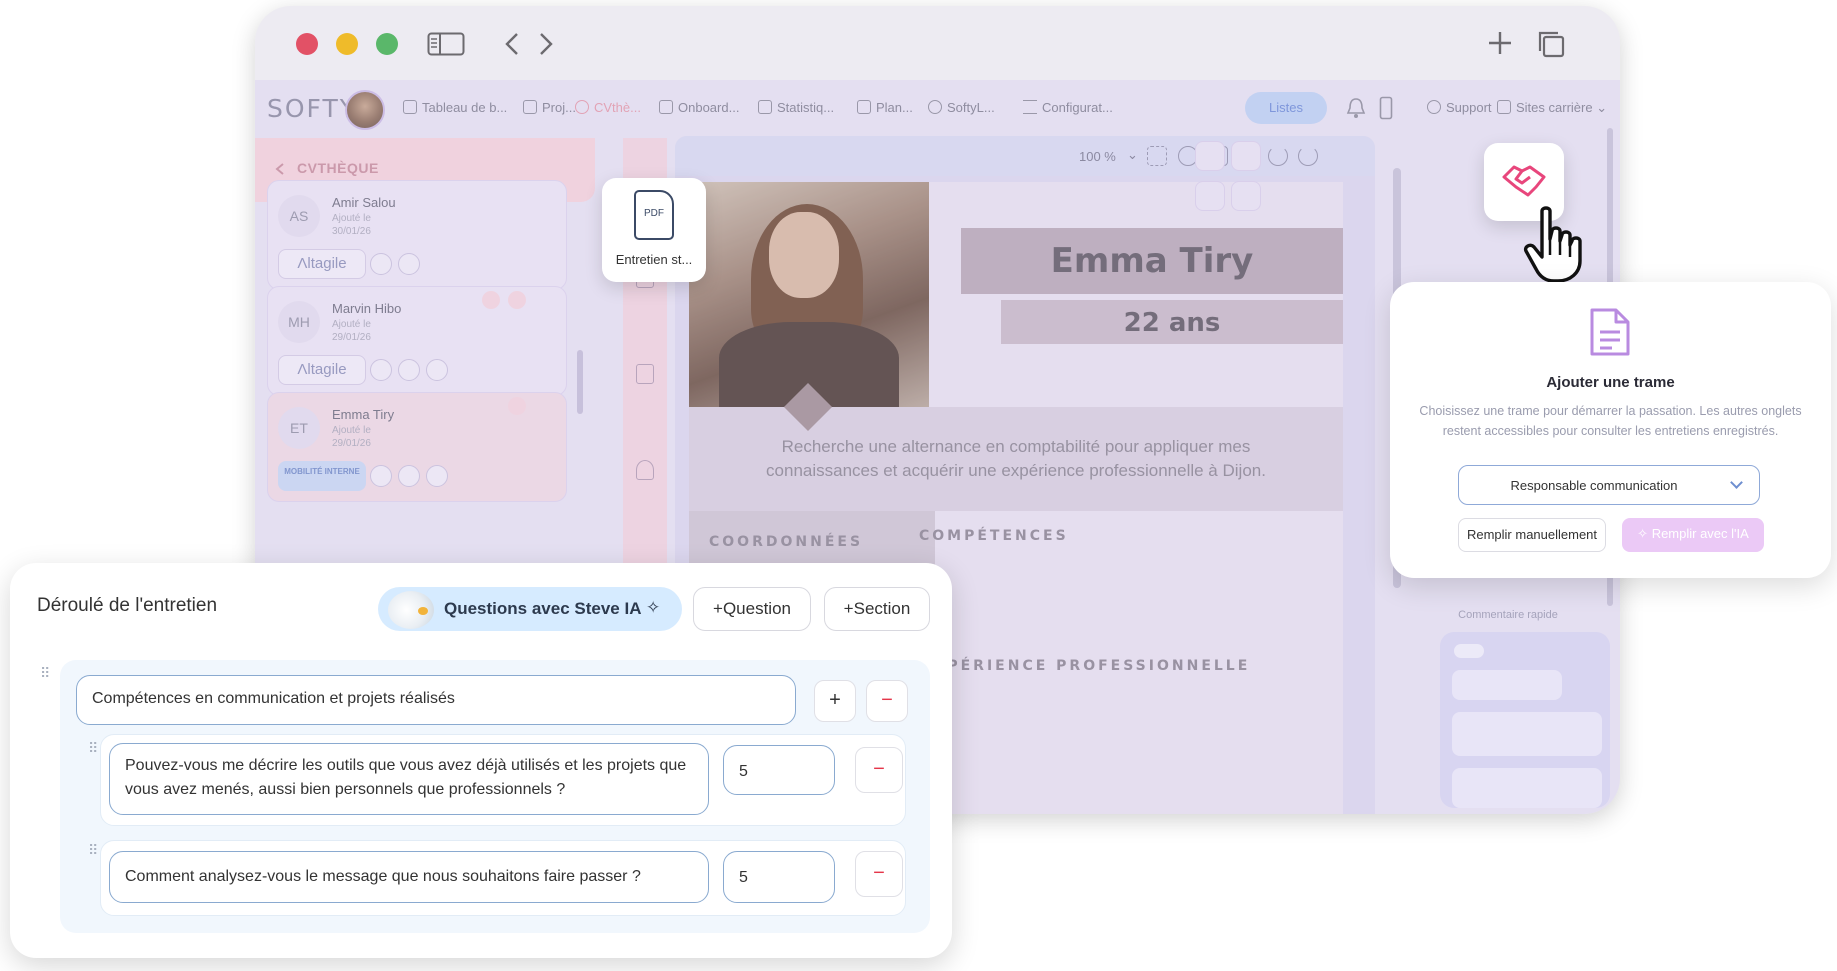 Image resolution: width=1837 pixels, height=971 pixels. I want to click on new-tab-icon, so click(1500, 43).